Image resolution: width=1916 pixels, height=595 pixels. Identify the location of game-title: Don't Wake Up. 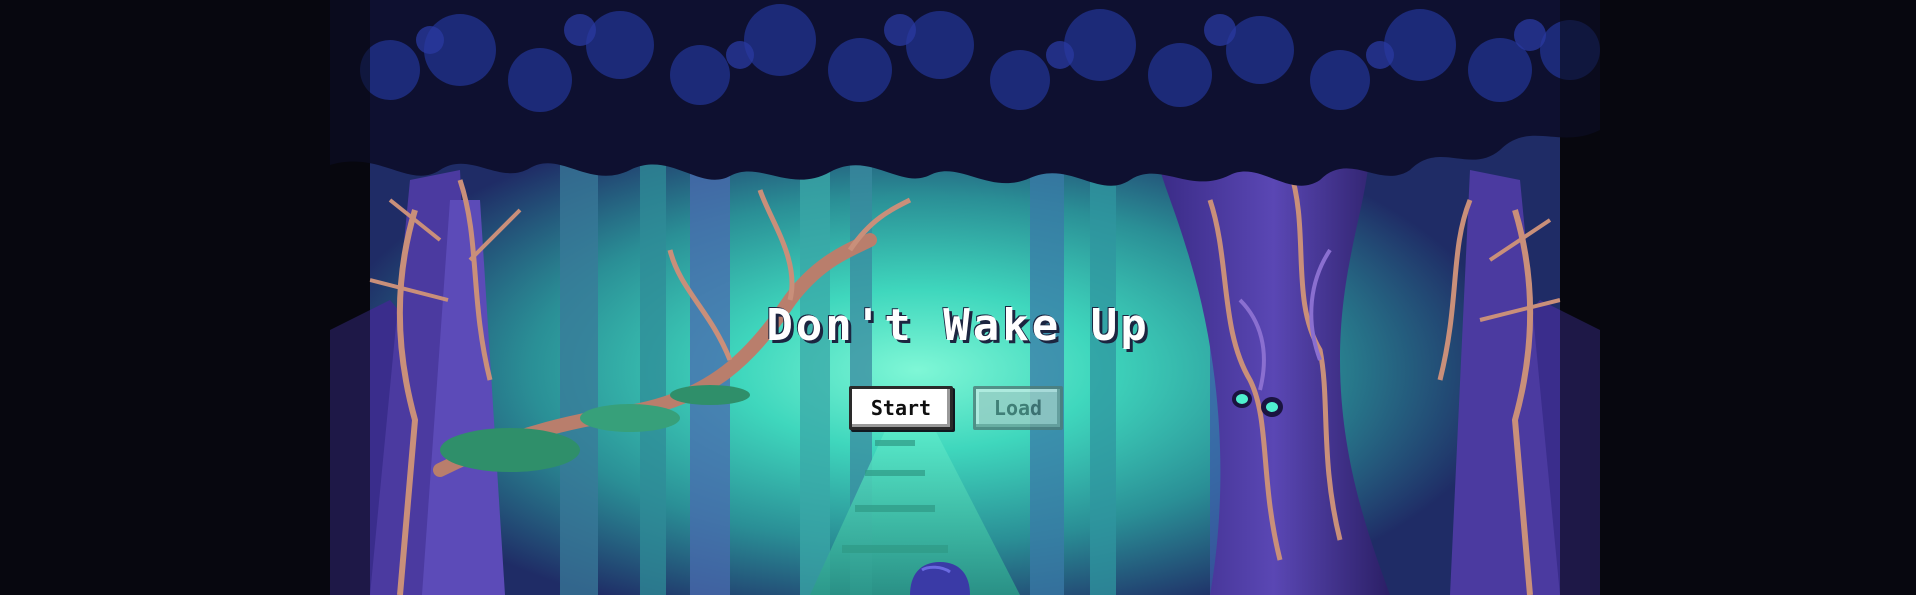
(958, 325).